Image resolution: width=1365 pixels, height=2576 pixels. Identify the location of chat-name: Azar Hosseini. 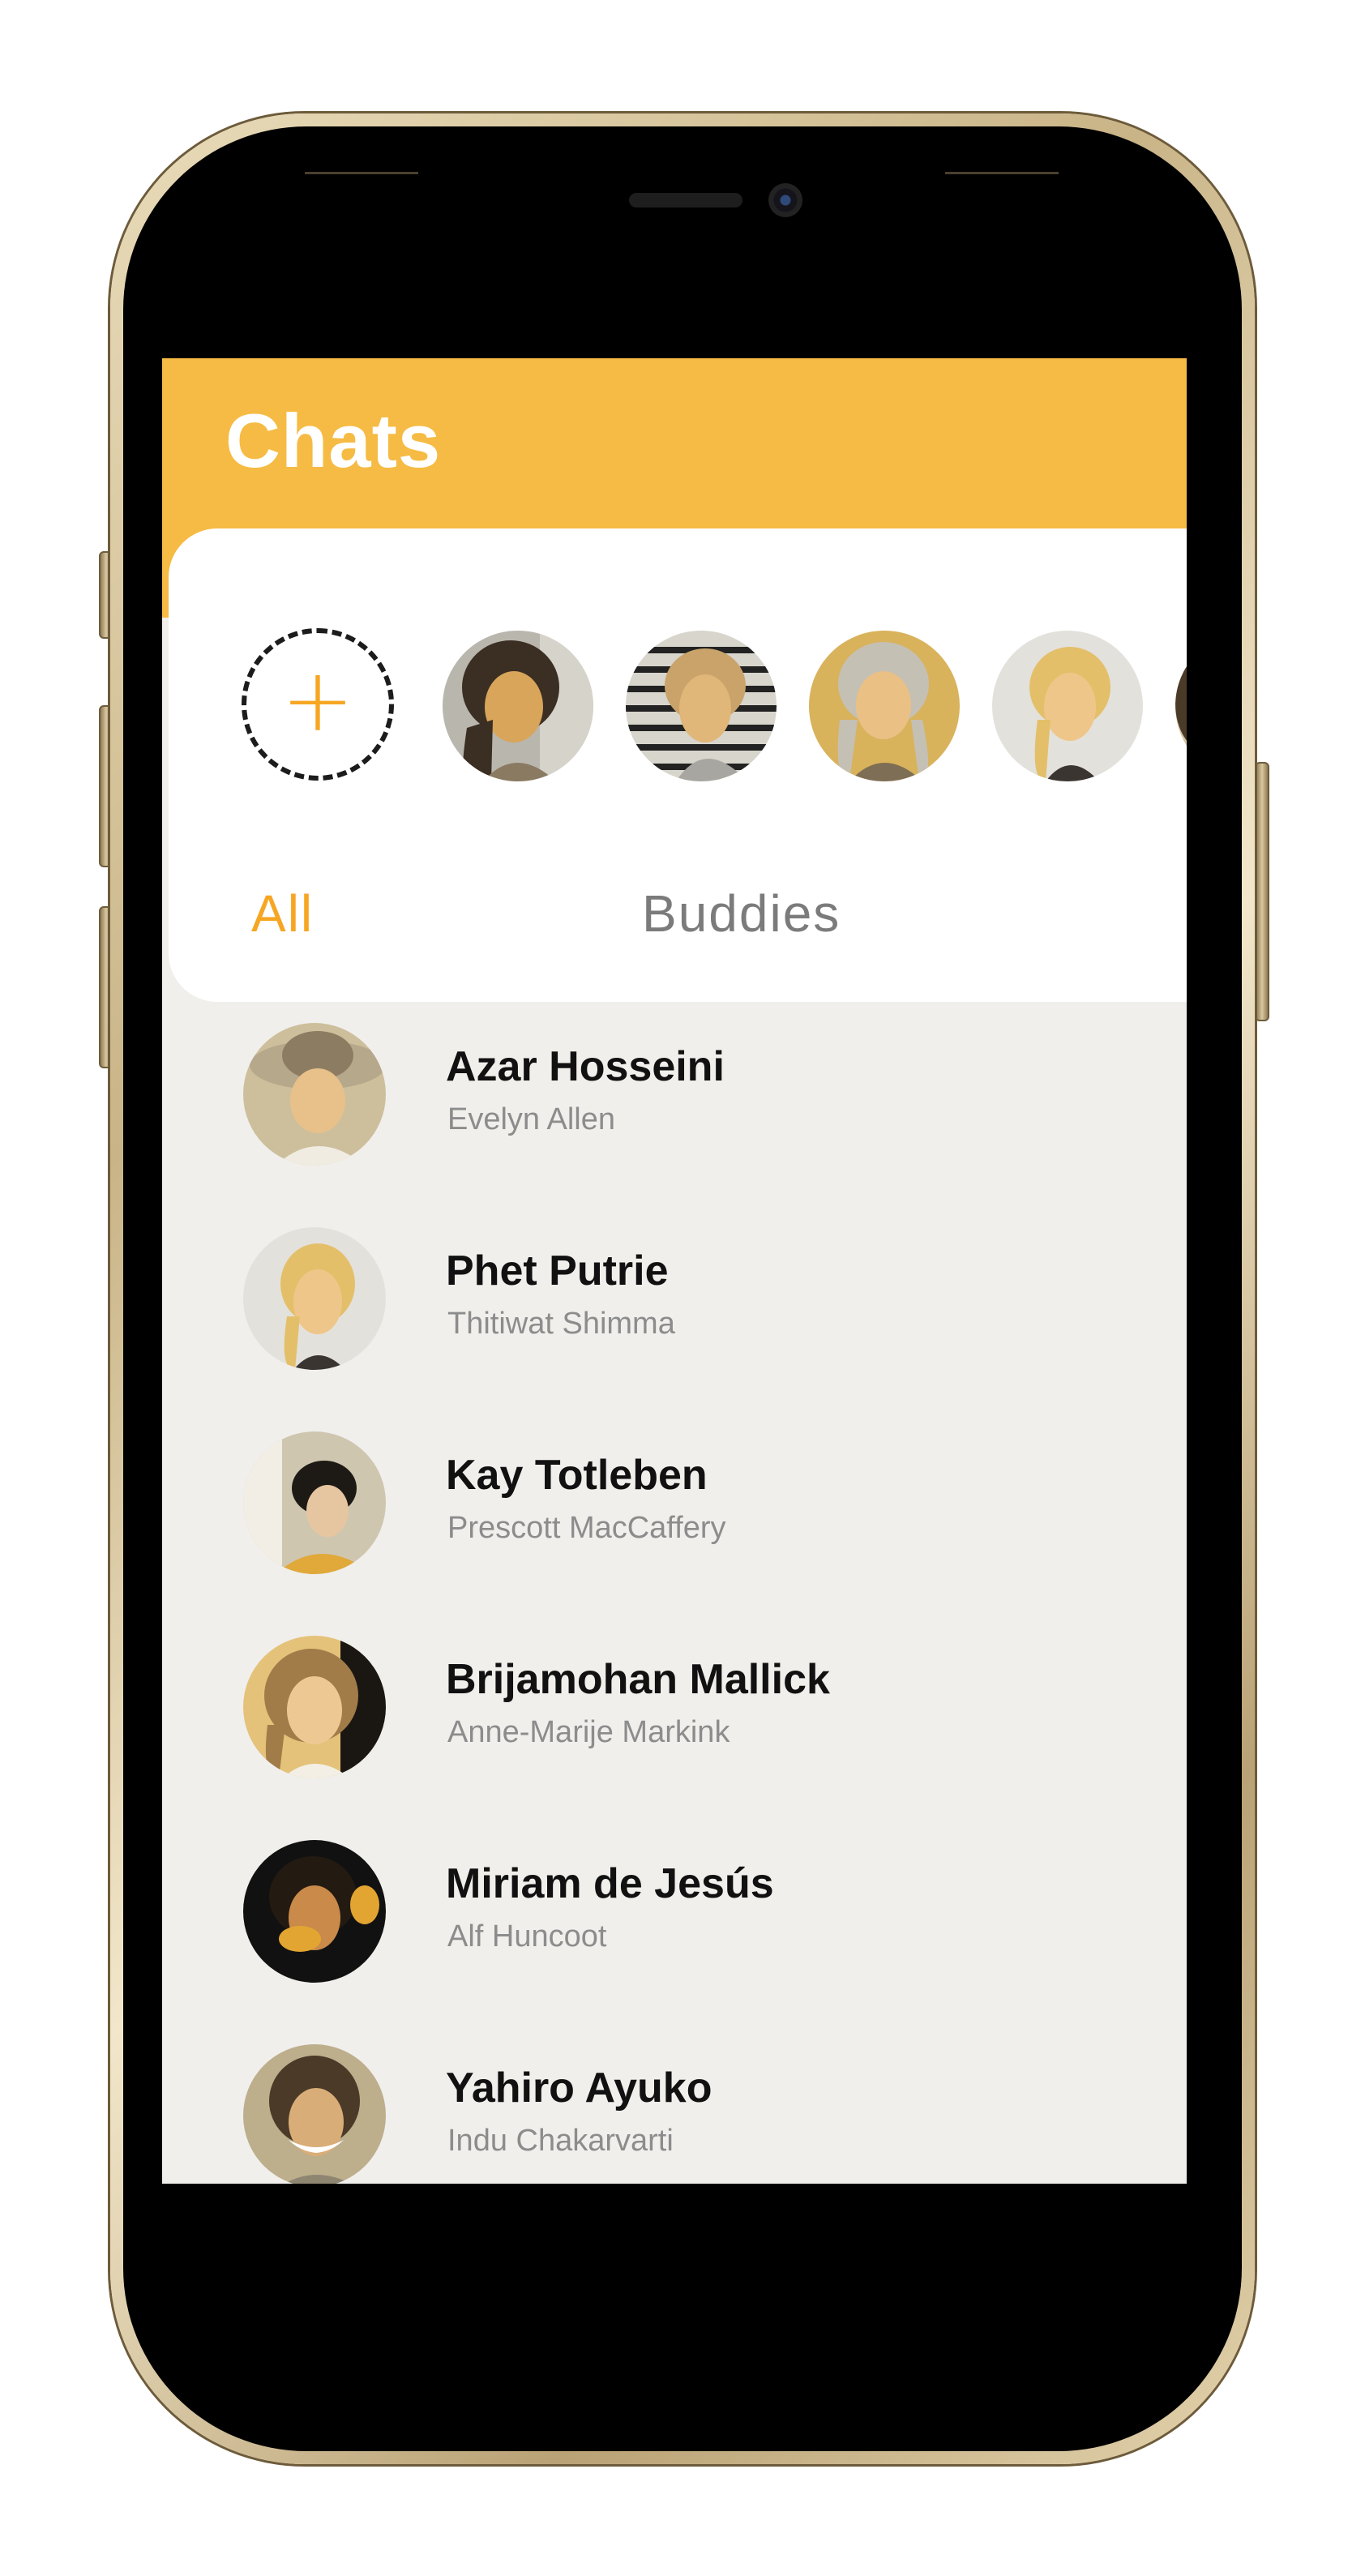
(585, 1066).